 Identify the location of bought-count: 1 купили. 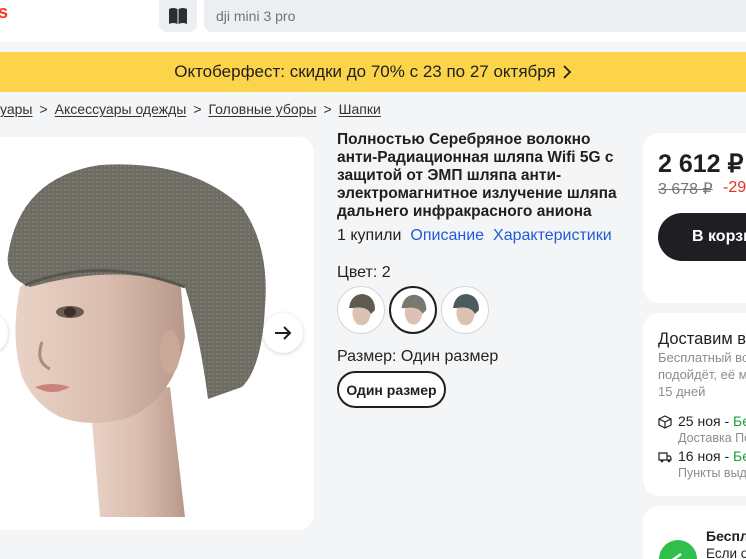
(369, 235).